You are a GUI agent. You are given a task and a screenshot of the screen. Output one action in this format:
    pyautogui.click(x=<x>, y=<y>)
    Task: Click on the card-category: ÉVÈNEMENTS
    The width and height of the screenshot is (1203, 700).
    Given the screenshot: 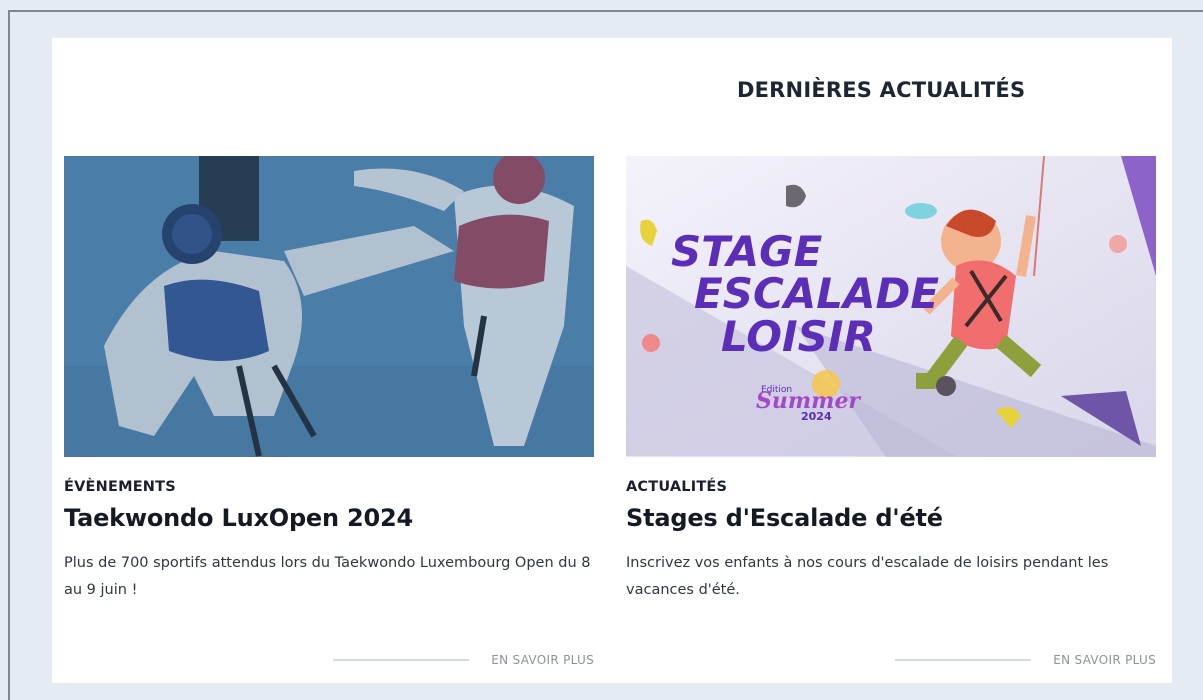 What is the action you would take?
    pyautogui.click(x=120, y=487)
    